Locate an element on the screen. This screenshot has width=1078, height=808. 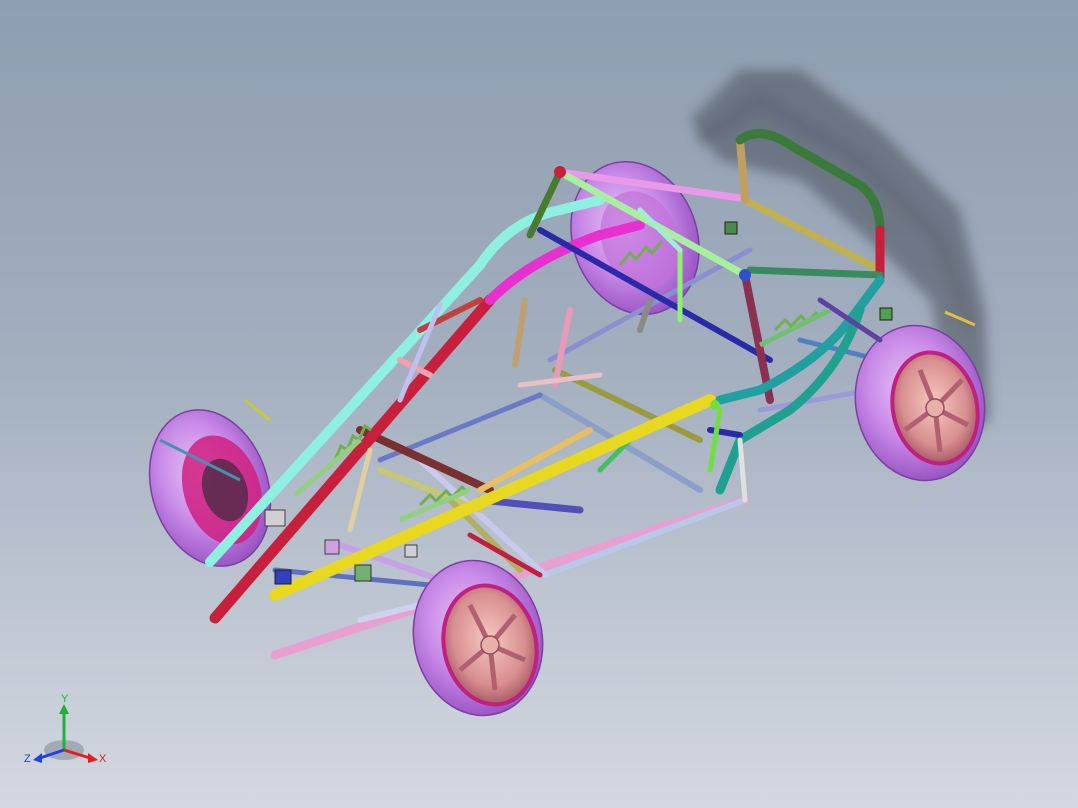
z-axis-label: Z is located at coordinates (27, 759).